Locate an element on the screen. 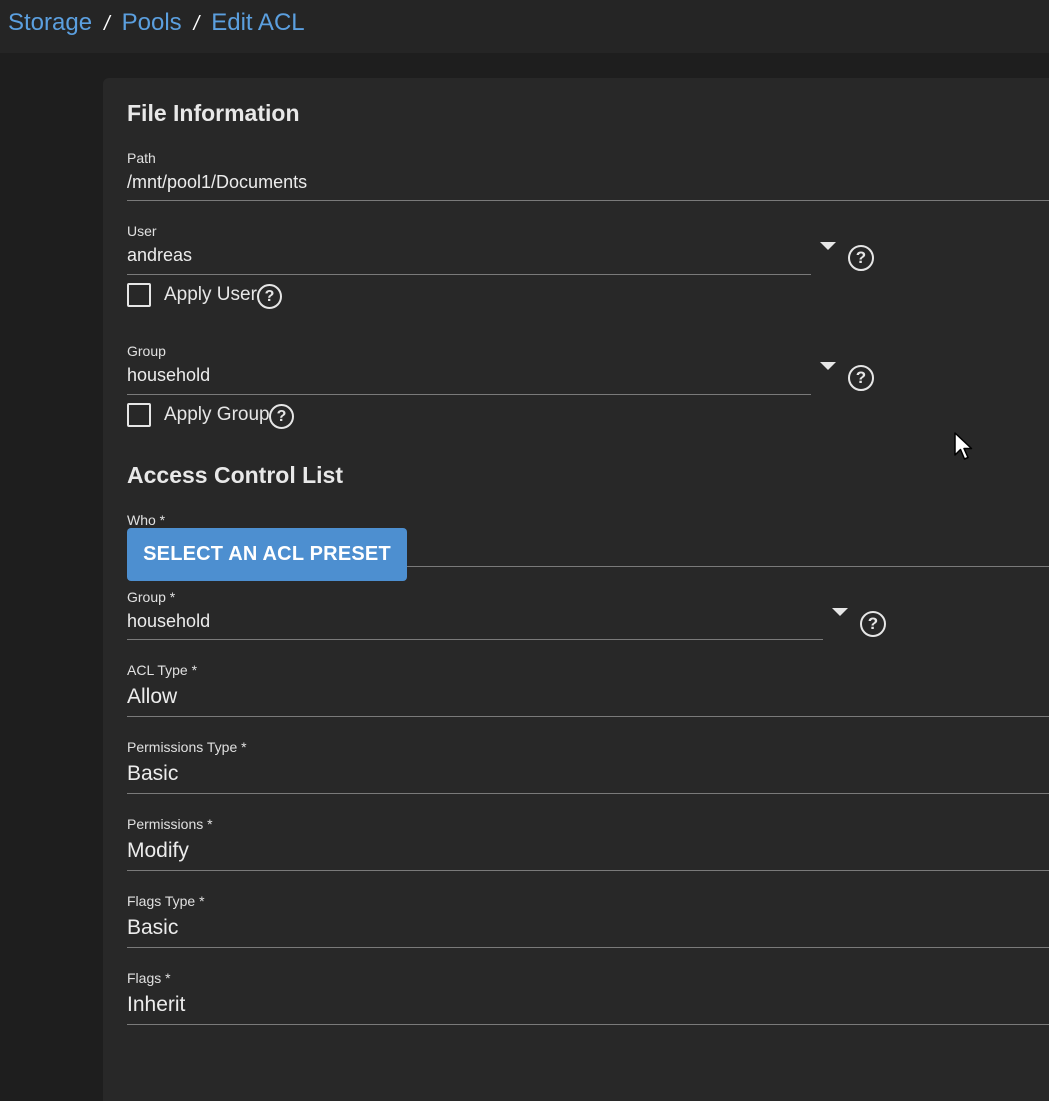 This screenshot has height=1101, width=1049. acl-group-select: Group * household is located at coordinates (168, 610).